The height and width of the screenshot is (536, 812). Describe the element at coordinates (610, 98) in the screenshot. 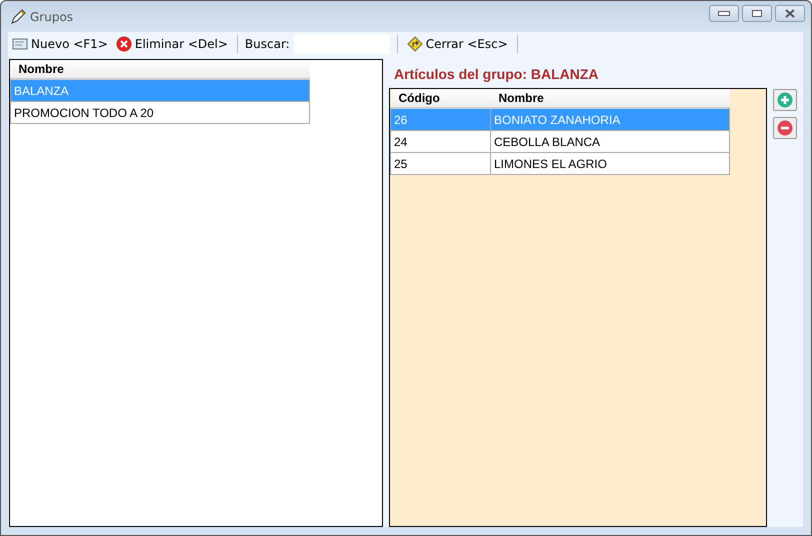

I see `column-header: Nombre` at that location.